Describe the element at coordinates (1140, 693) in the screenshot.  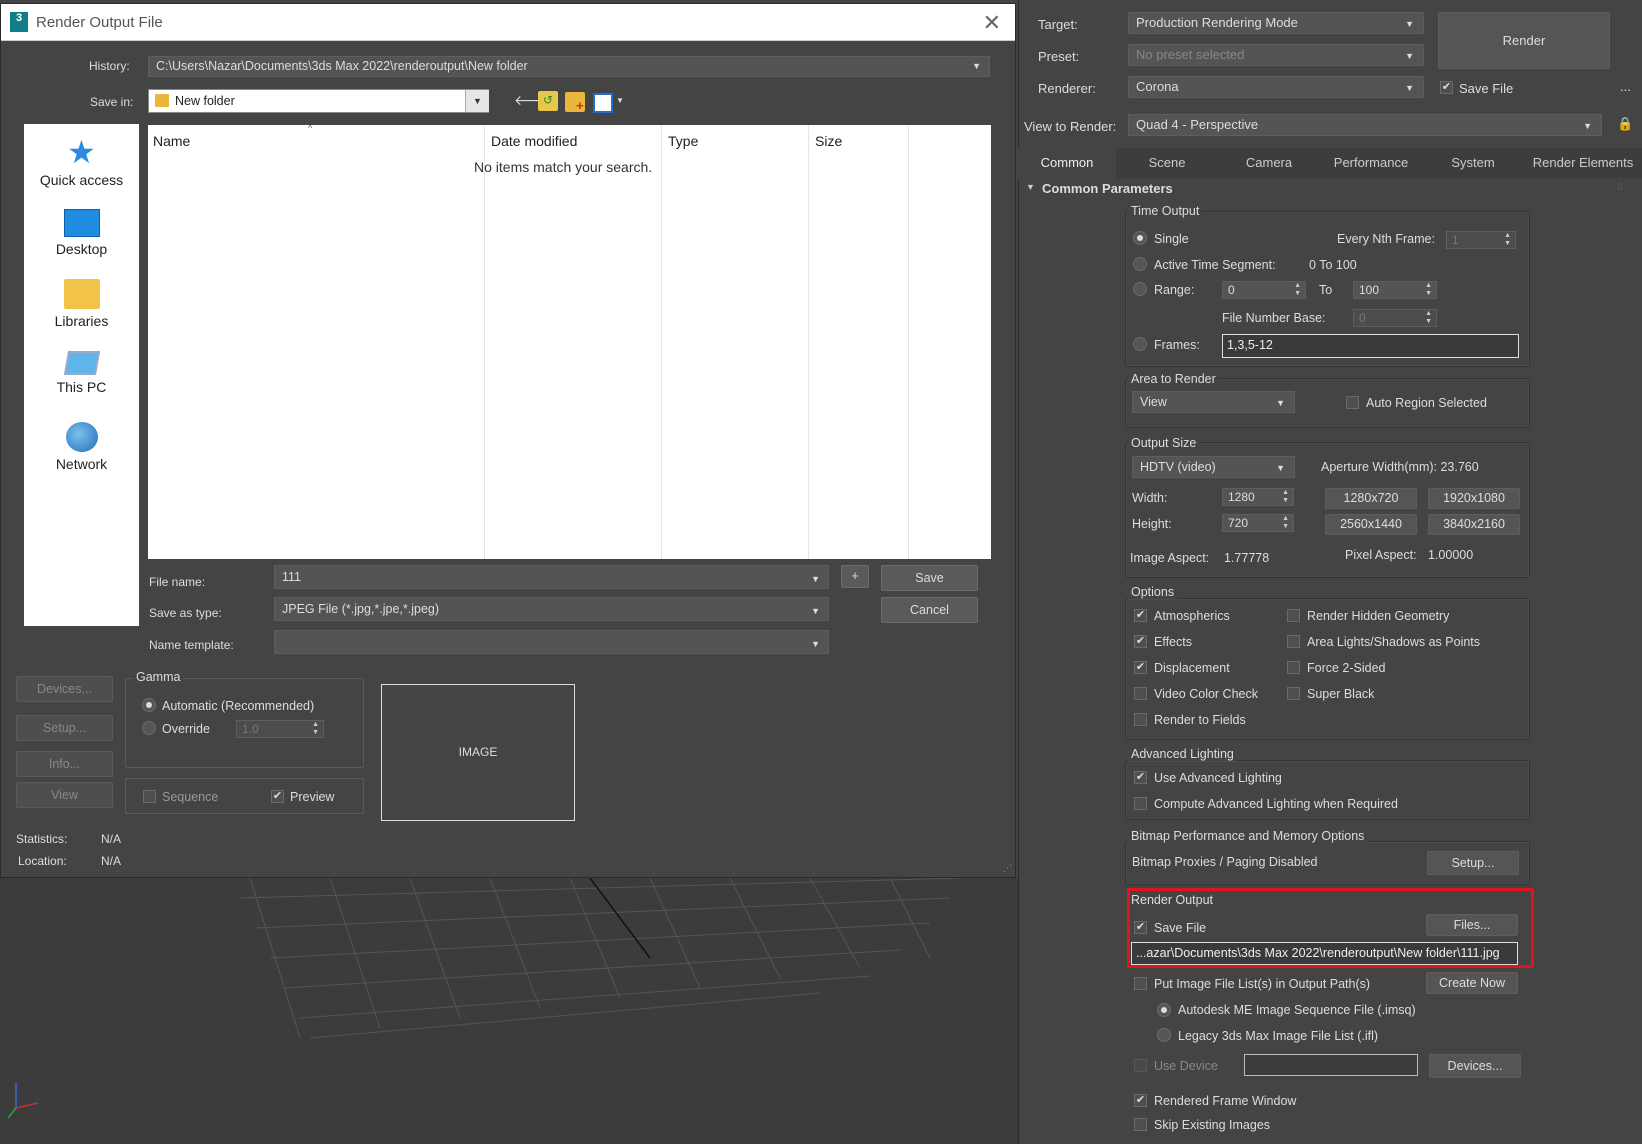
I see `video-color-check-checkbox` at that location.